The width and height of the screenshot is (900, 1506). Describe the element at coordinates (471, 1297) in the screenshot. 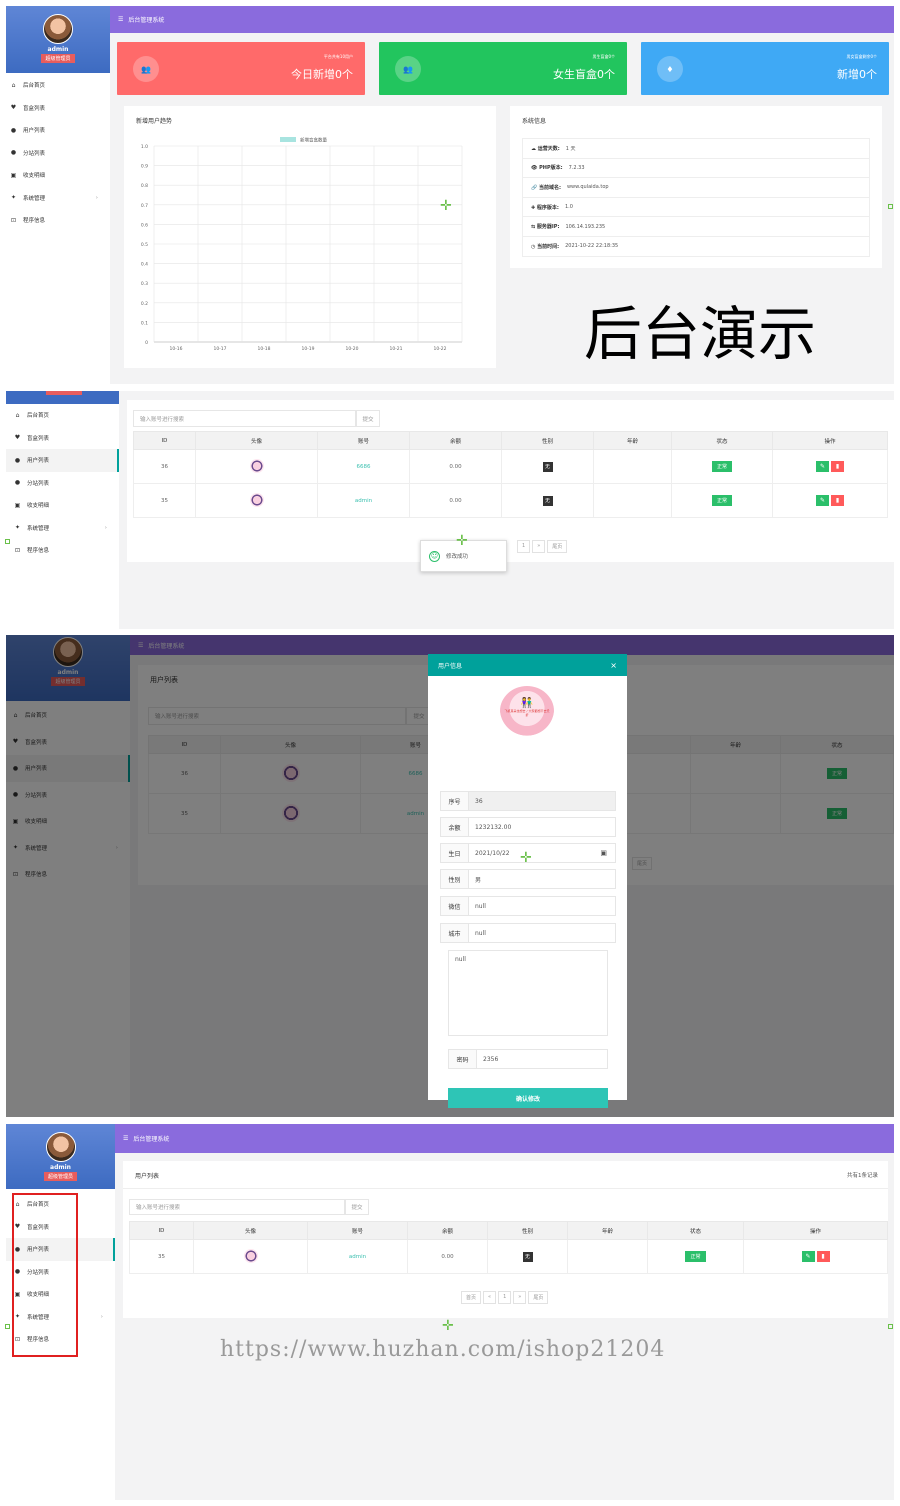

I see `pager-first: 首页` at that location.